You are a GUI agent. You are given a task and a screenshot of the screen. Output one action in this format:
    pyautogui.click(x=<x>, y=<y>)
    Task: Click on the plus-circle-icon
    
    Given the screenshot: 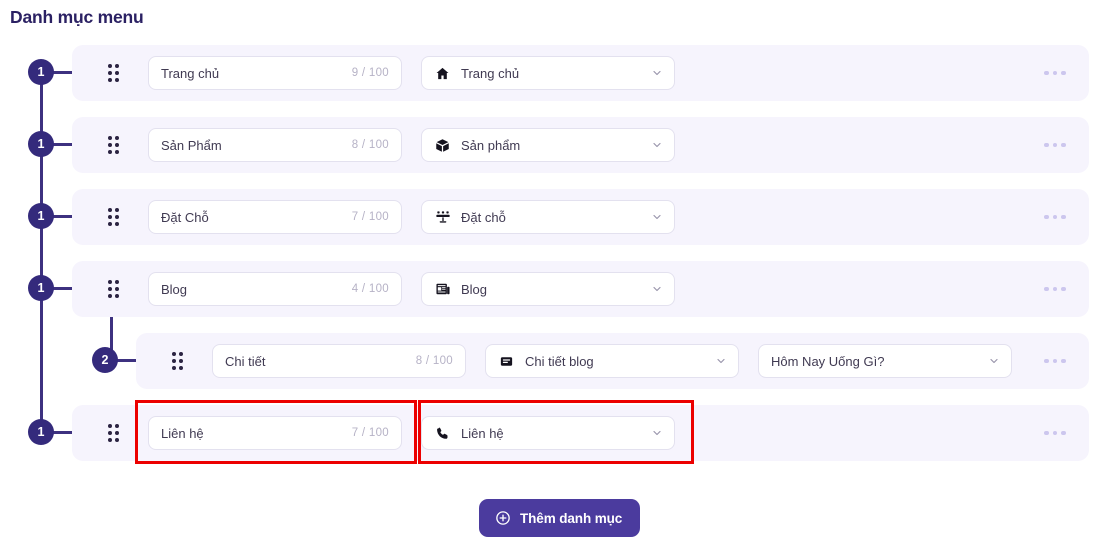 What is the action you would take?
    pyautogui.click(x=502, y=518)
    